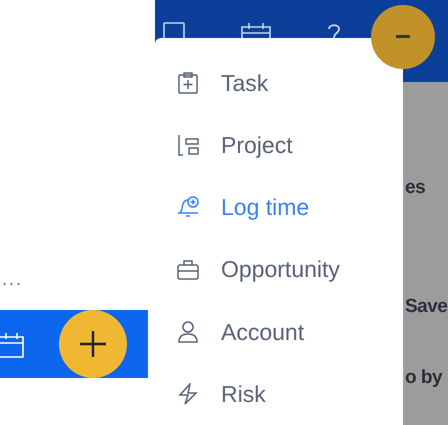 The width and height of the screenshot is (448, 425). I want to click on menu-item: Project, so click(279, 145).